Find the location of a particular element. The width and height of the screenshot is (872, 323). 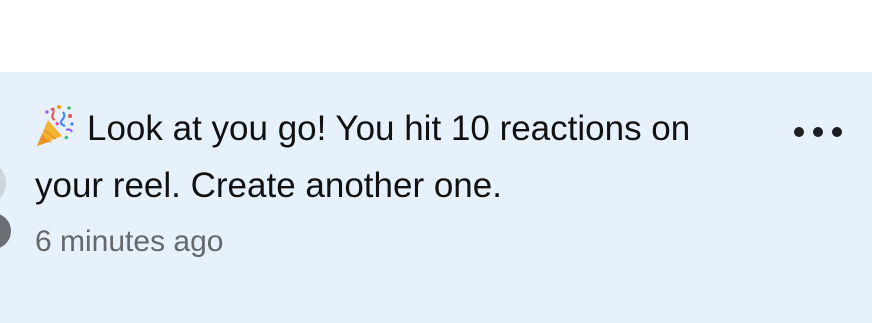

avatar-badge is located at coordinates (7, 231).